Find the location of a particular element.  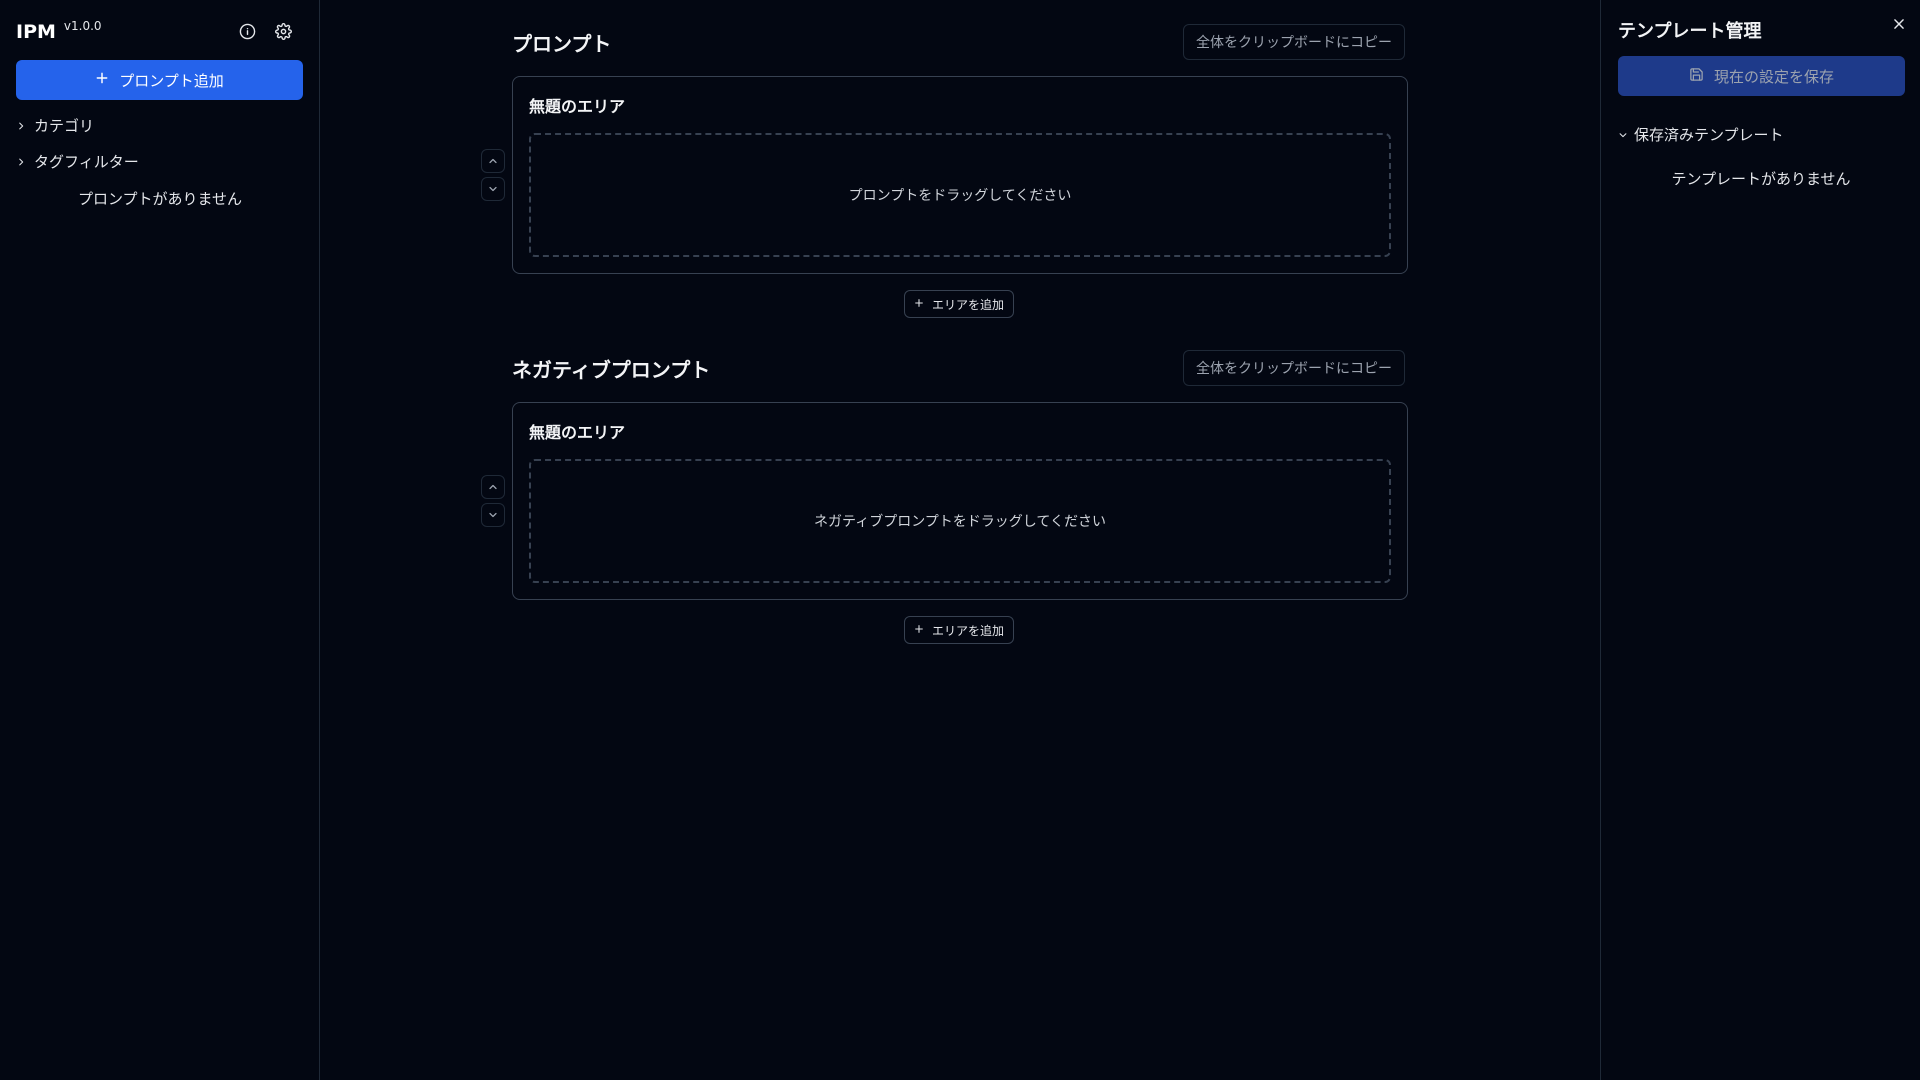

negative-drop-zone: ネガティブプロンプトをドラッグしてください is located at coordinates (960, 521).